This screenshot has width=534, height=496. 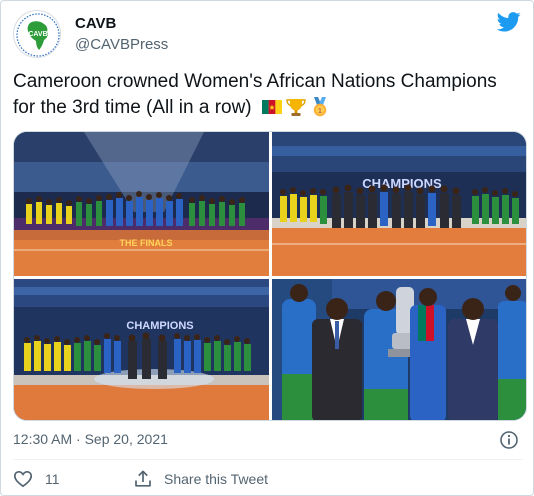 I want to click on svg-text: CAVB, so click(x=37, y=34).